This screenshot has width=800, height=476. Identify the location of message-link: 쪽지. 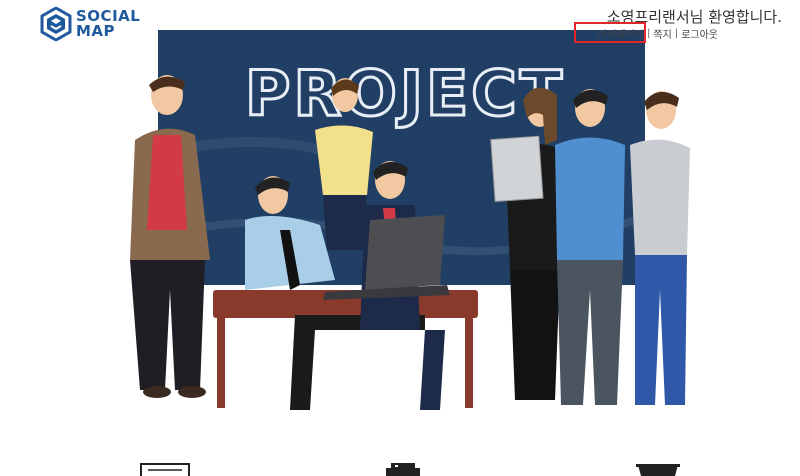
(662, 33).